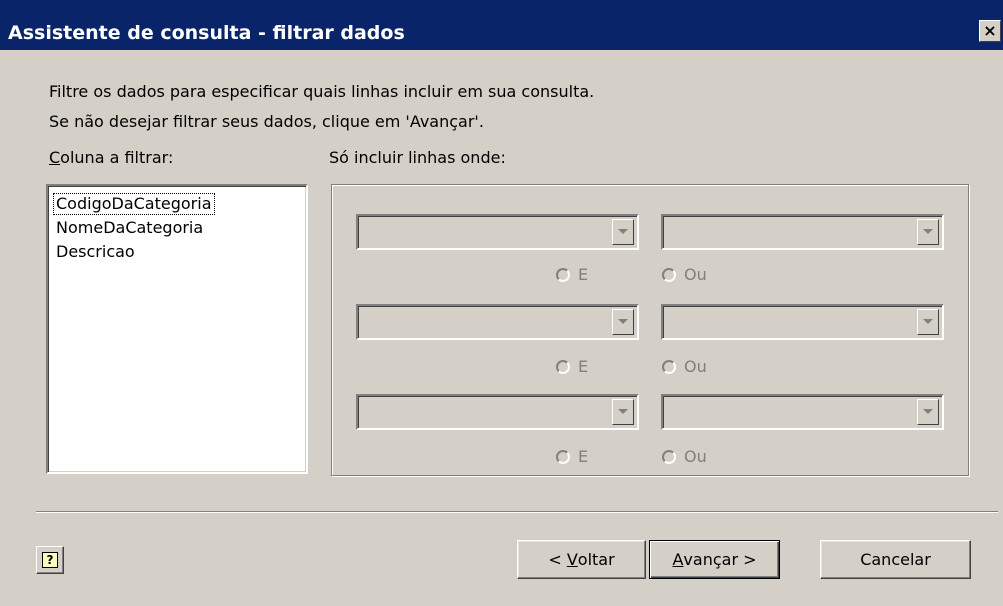 Image resolution: width=1003 pixels, height=606 pixels. Describe the element at coordinates (802, 232) in the screenshot. I see `filter-1-value-combo` at that location.